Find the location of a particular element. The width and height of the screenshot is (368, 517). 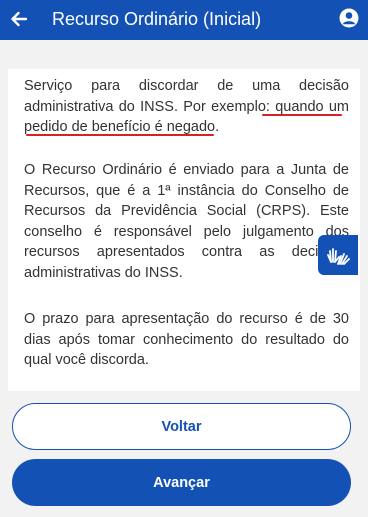

app-header: Recurso Ordinário (Inicial) is located at coordinates (184, 20).